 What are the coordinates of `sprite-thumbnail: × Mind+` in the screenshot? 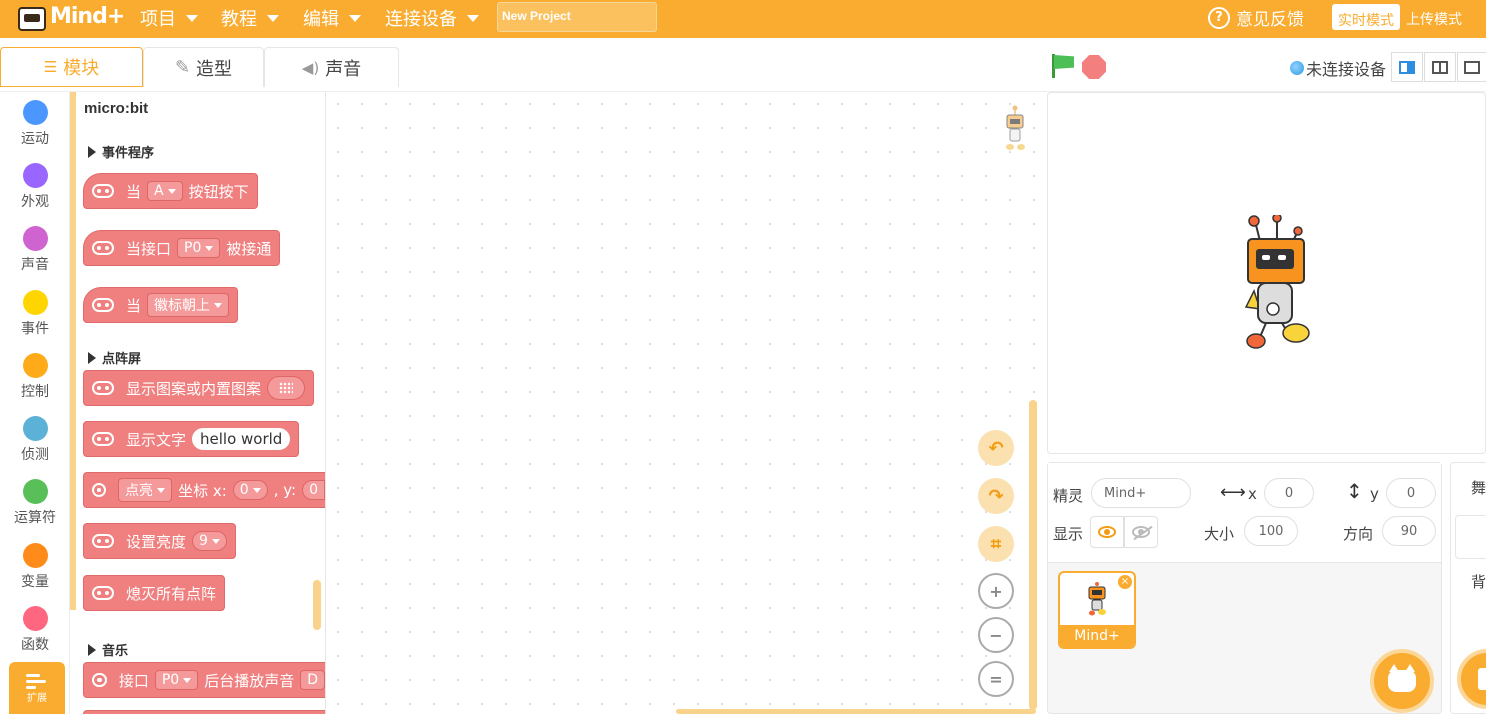 It's located at (1097, 610).